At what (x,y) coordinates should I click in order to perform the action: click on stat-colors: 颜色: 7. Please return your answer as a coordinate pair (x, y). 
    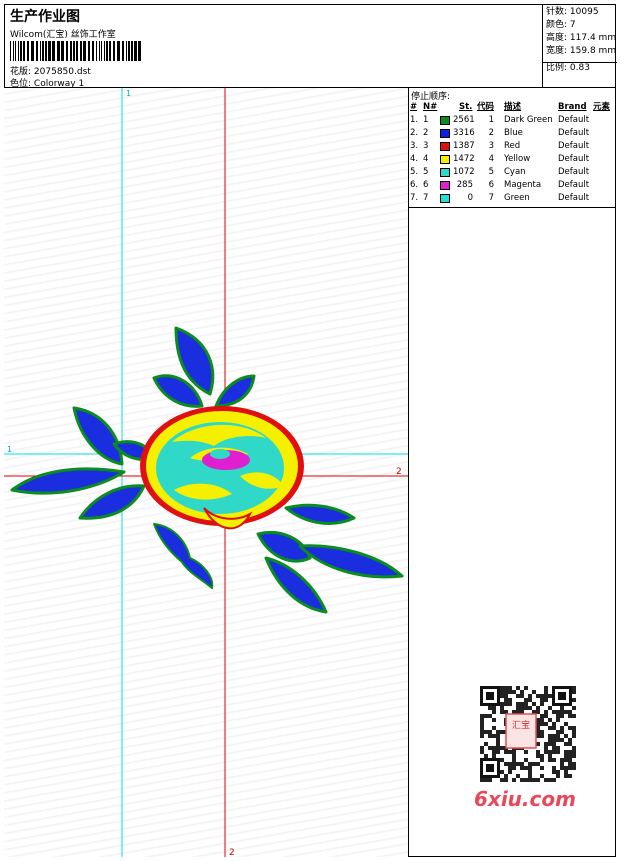
    Looking at the image, I should click on (561, 25).